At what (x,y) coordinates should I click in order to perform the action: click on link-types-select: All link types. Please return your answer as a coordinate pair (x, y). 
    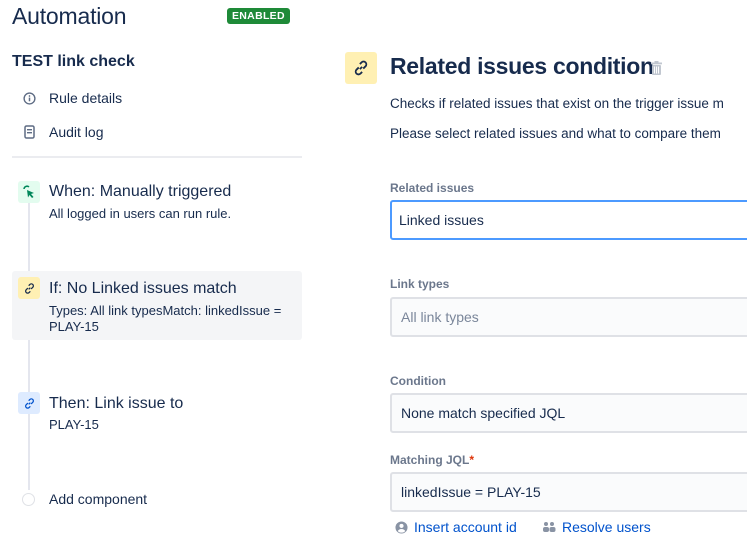
    Looking at the image, I should click on (568, 317).